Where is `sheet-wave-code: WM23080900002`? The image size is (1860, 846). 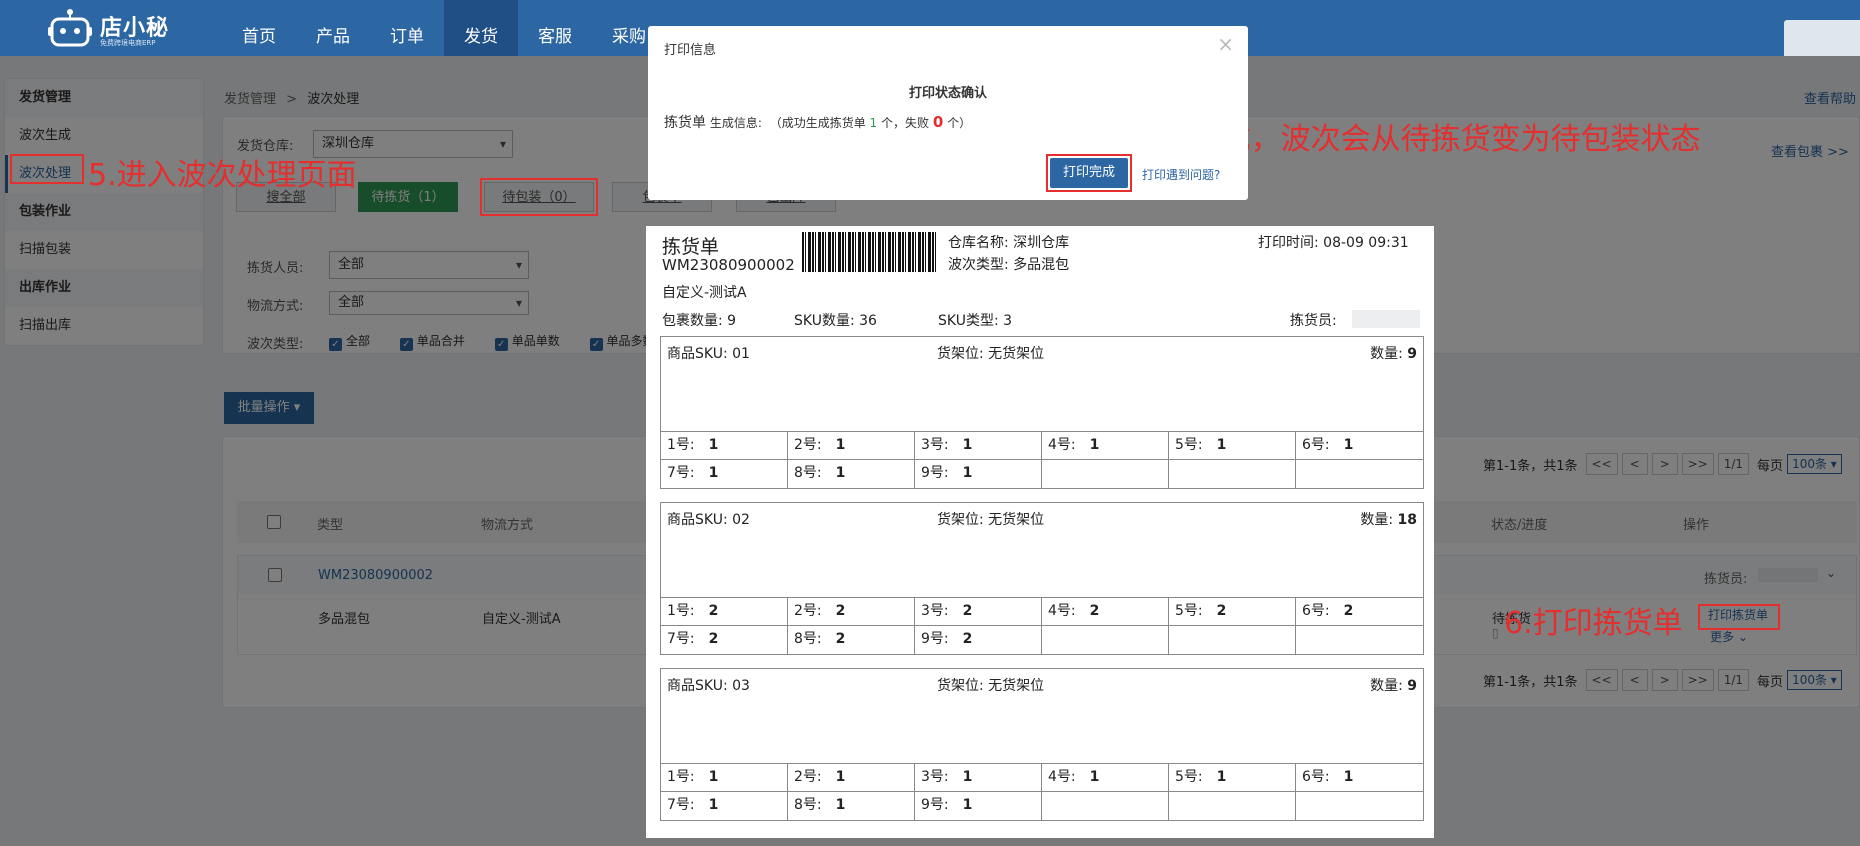 sheet-wave-code: WM23080900002 is located at coordinates (728, 265).